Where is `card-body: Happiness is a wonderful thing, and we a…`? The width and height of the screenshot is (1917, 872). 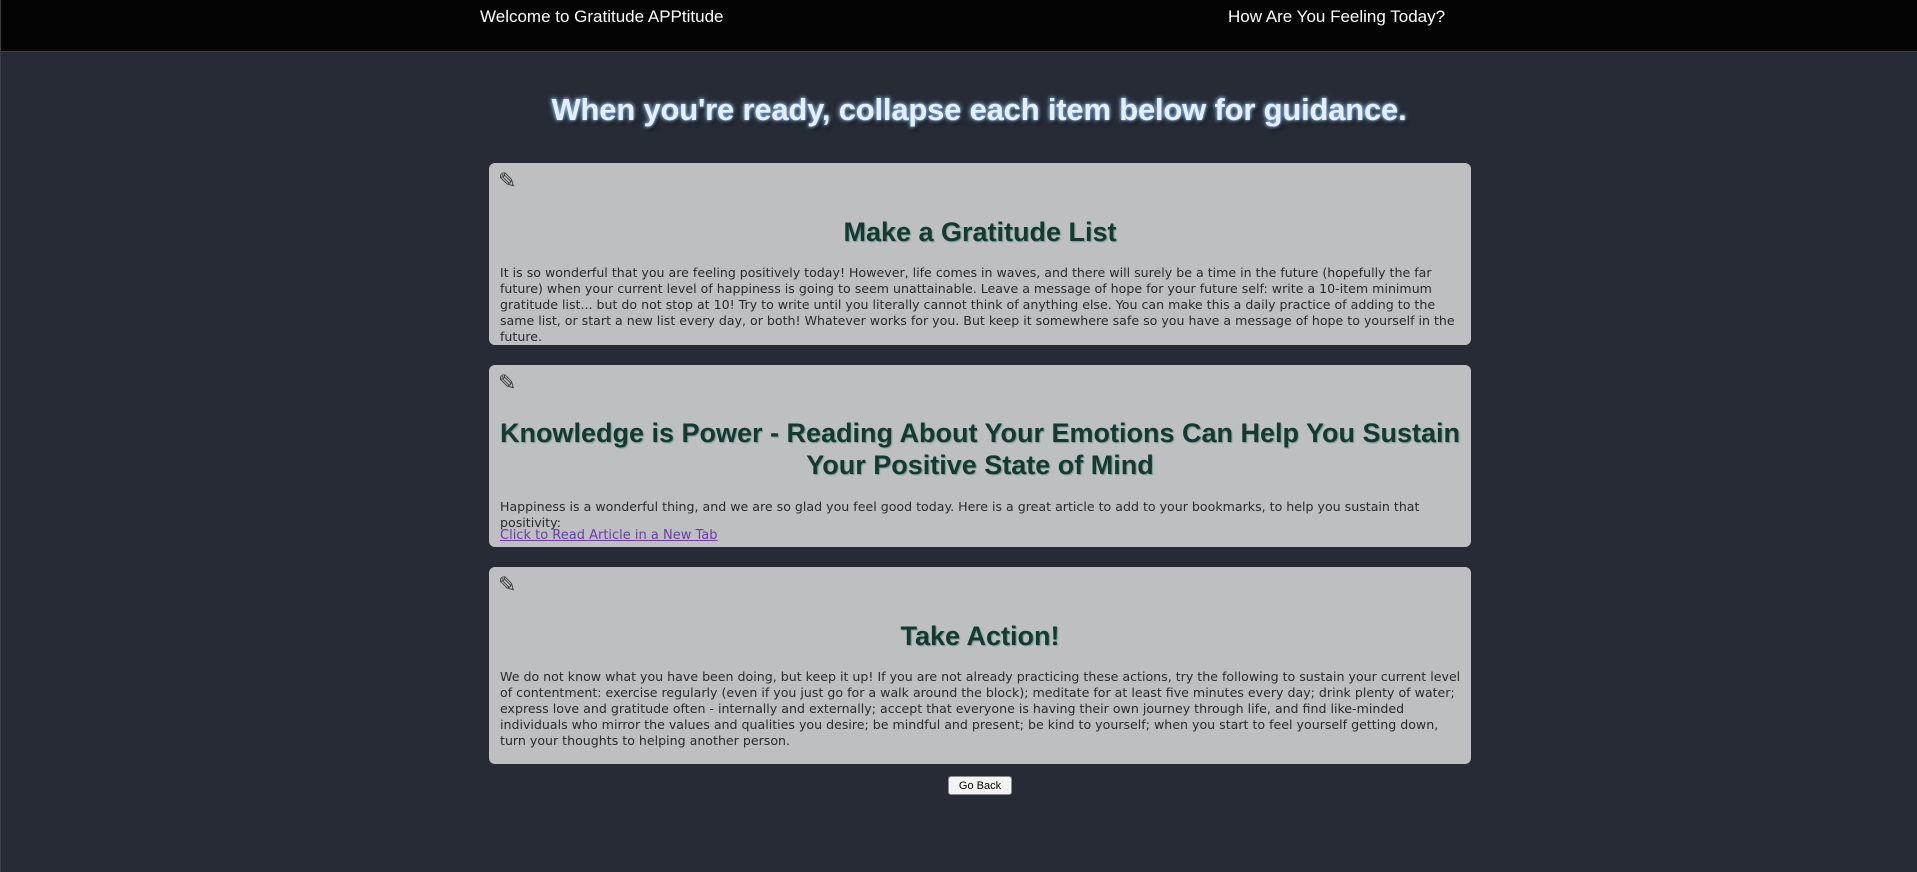 card-body: Happiness is a wonderful thing, and we a… is located at coordinates (960, 514).